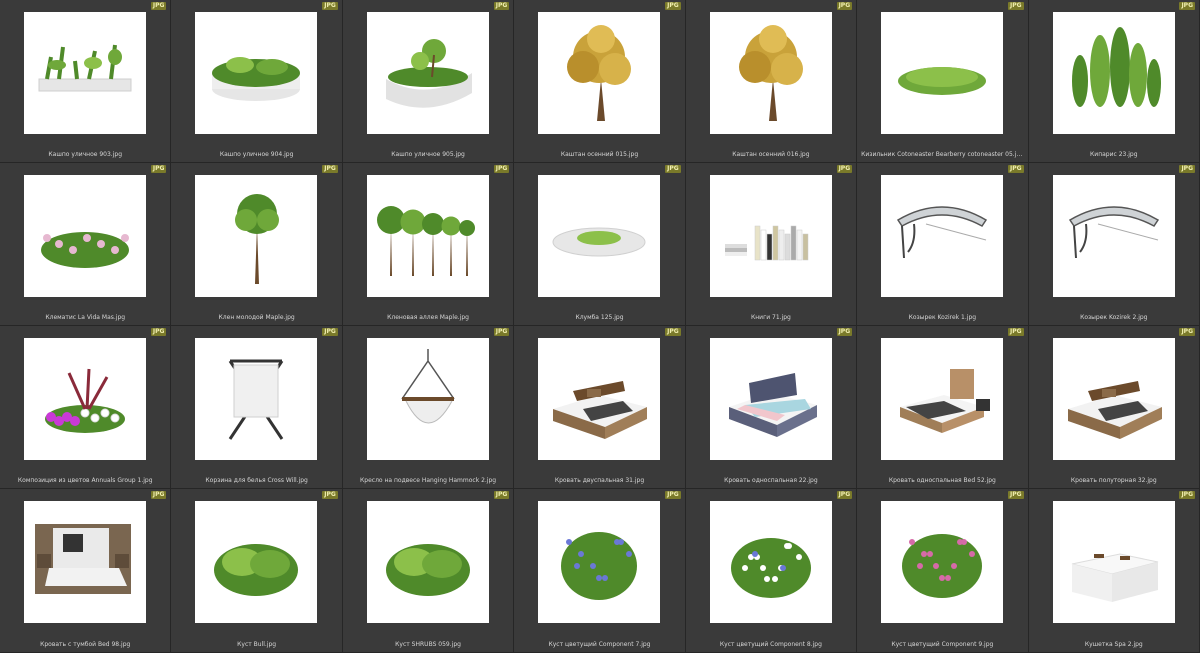 Image resolution: width=1200 pixels, height=653 pixels. I want to click on thumbnail-tile-5: JPG Каштан осенний 016.jpg, so click(771, 81).